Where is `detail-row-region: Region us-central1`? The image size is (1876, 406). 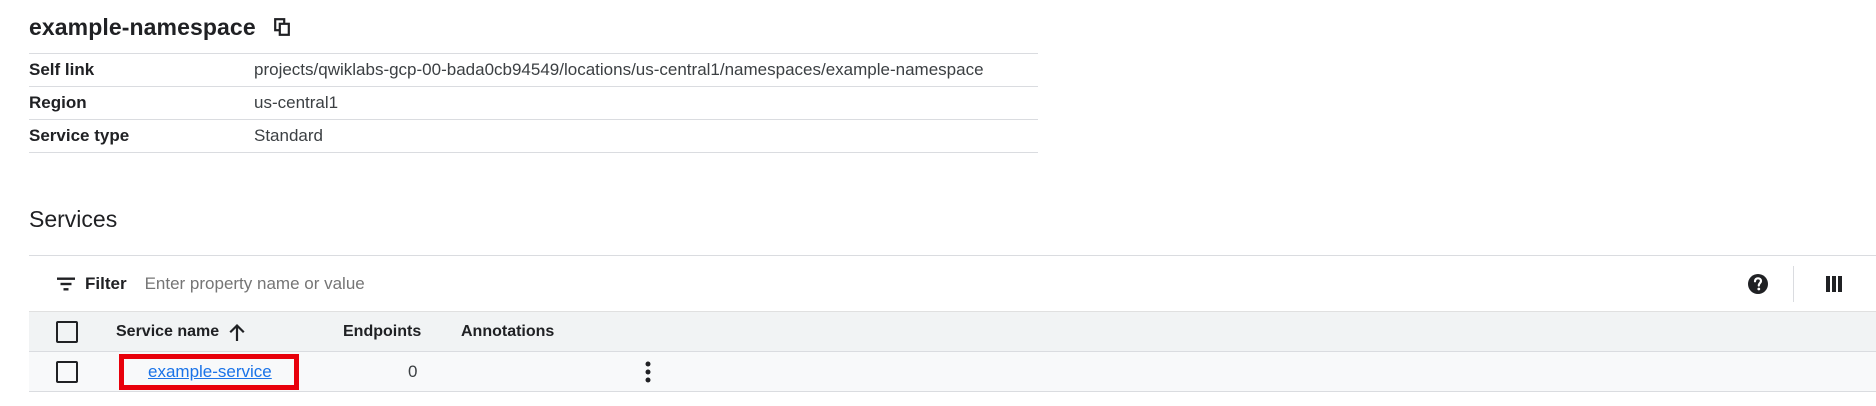 detail-row-region: Region us-central1 is located at coordinates (533, 103).